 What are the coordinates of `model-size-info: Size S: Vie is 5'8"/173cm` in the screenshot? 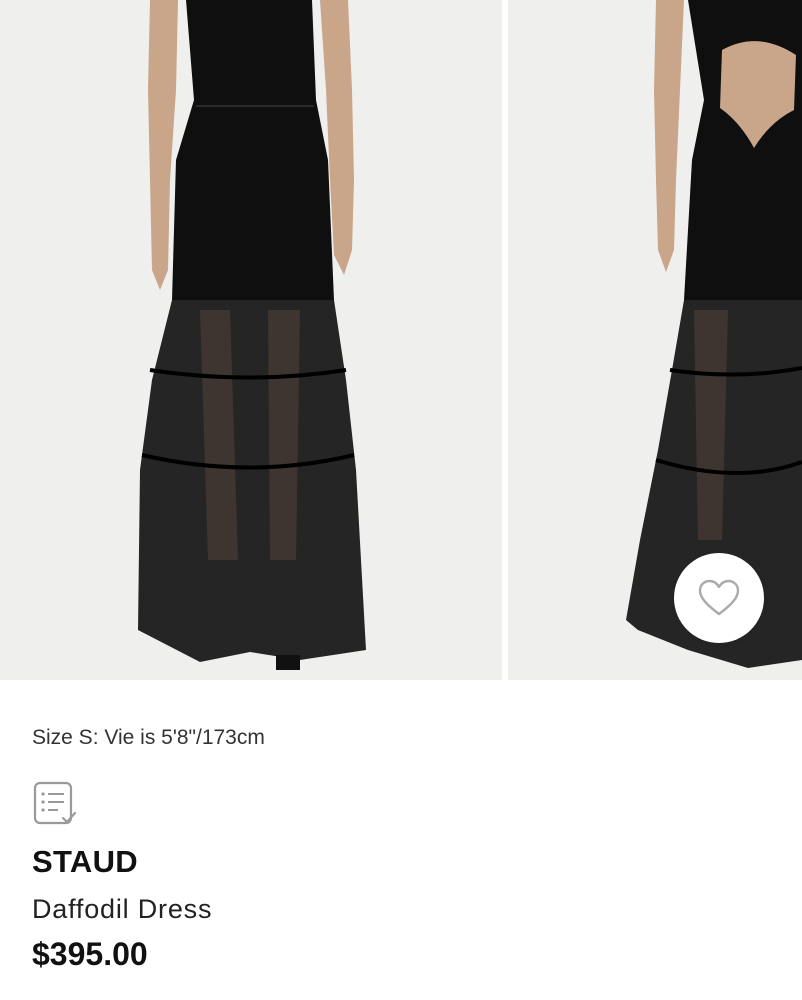 It's located at (148, 737).